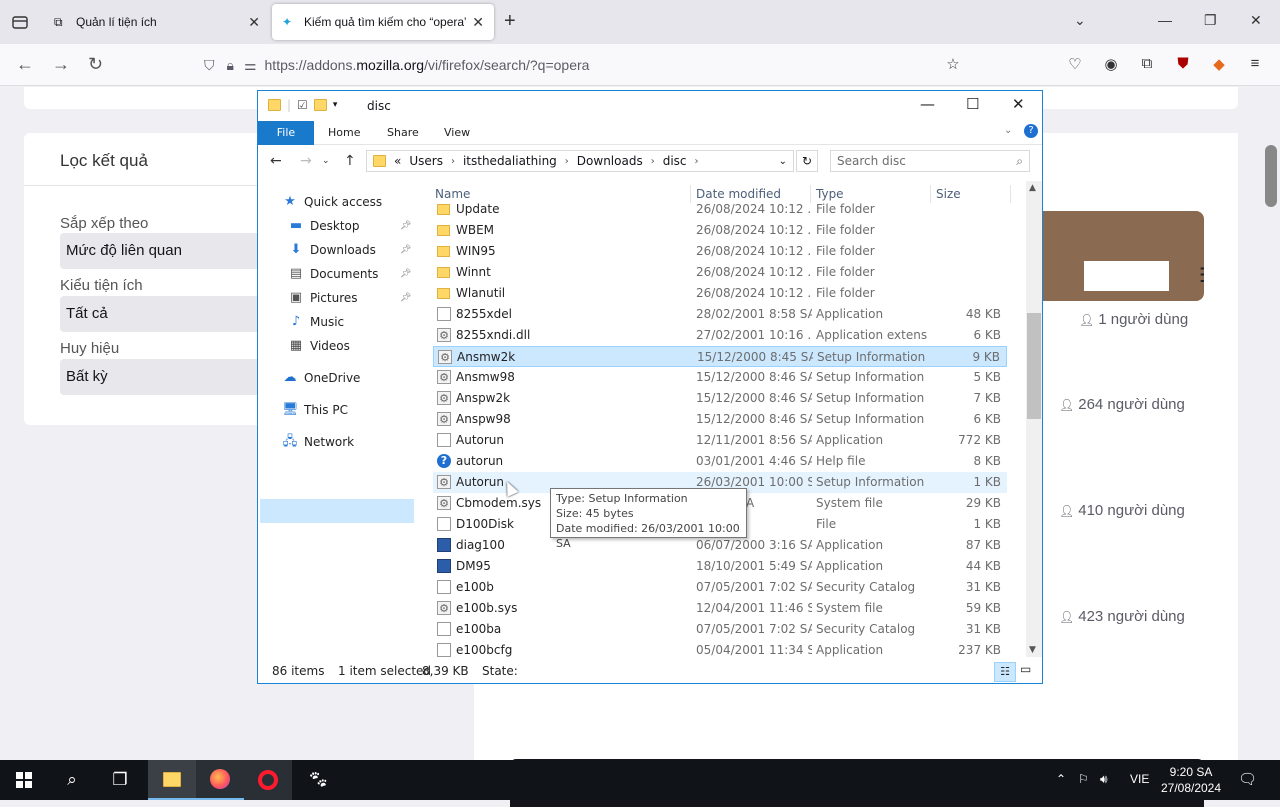 The image size is (1280, 807). What do you see at coordinates (350, 161) in the screenshot?
I see `up-icon: ↑` at bounding box center [350, 161].